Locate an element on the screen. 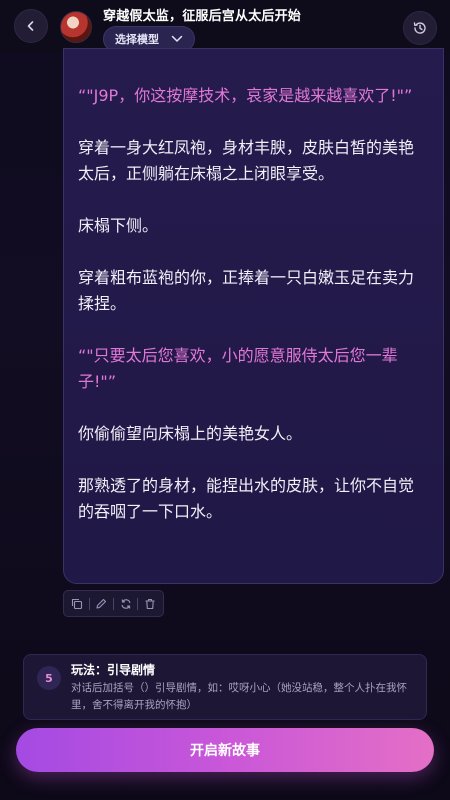 The width and height of the screenshot is (450, 800). message-paragraph: 穿着粗布蓝袍的你，正捧着一只白嫩玉足在卖力揉捏。 is located at coordinates (246, 290).